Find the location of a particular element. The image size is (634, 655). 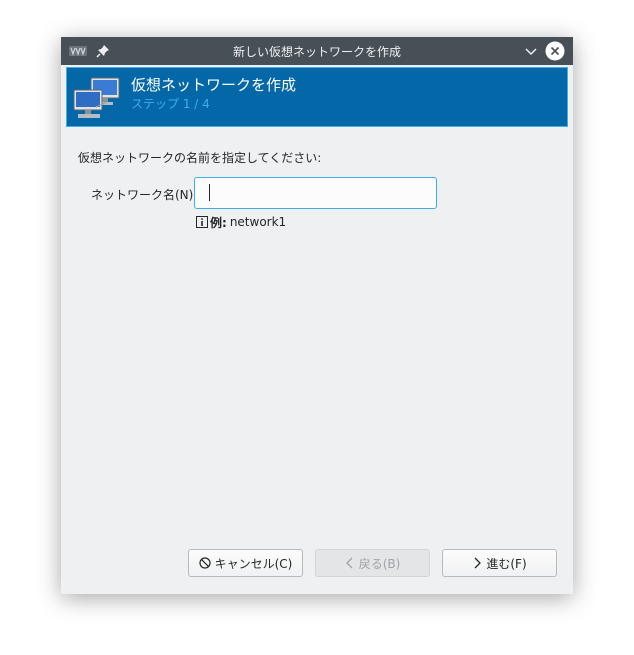

cancel-button: キャンセル(C) is located at coordinates (245, 563).